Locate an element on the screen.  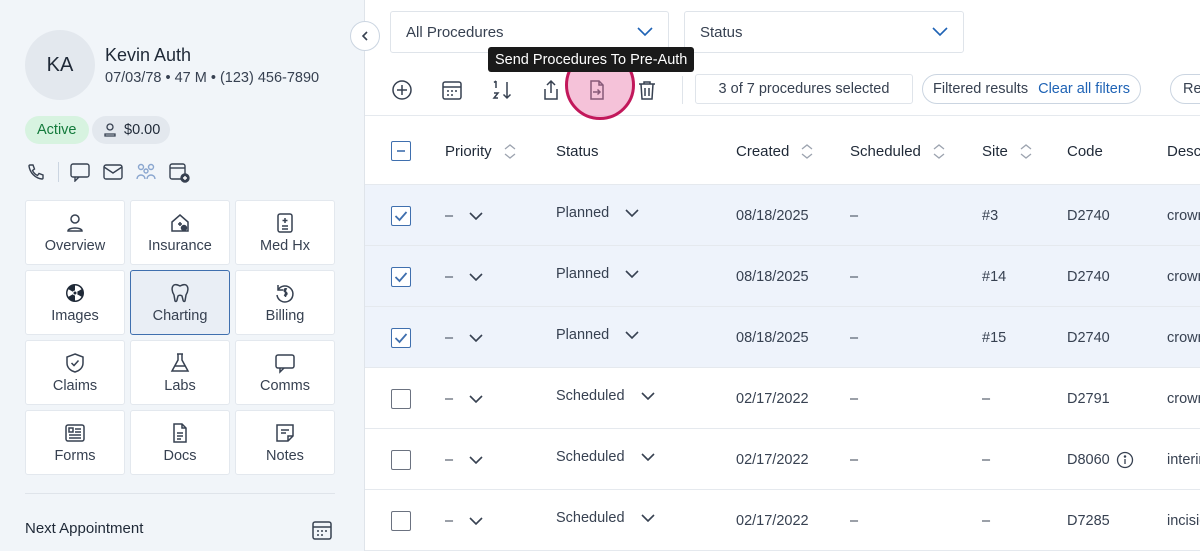
table-row: – Planned 08/18/2025 – #14 D2740 crown is located at coordinates (782, 276).